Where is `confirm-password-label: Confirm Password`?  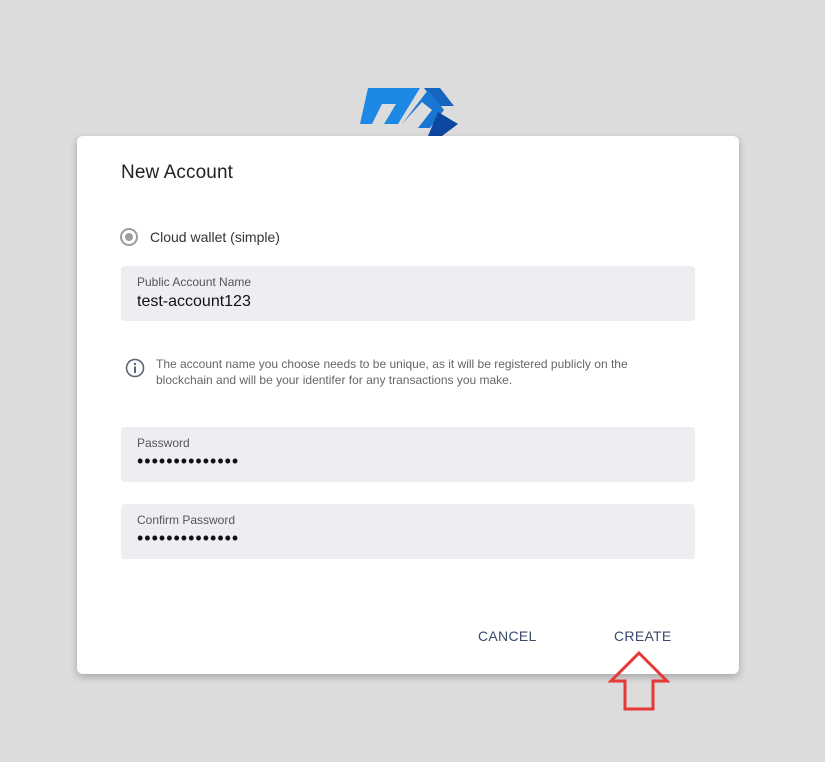
confirm-password-label: Confirm Password is located at coordinates (186, 520).